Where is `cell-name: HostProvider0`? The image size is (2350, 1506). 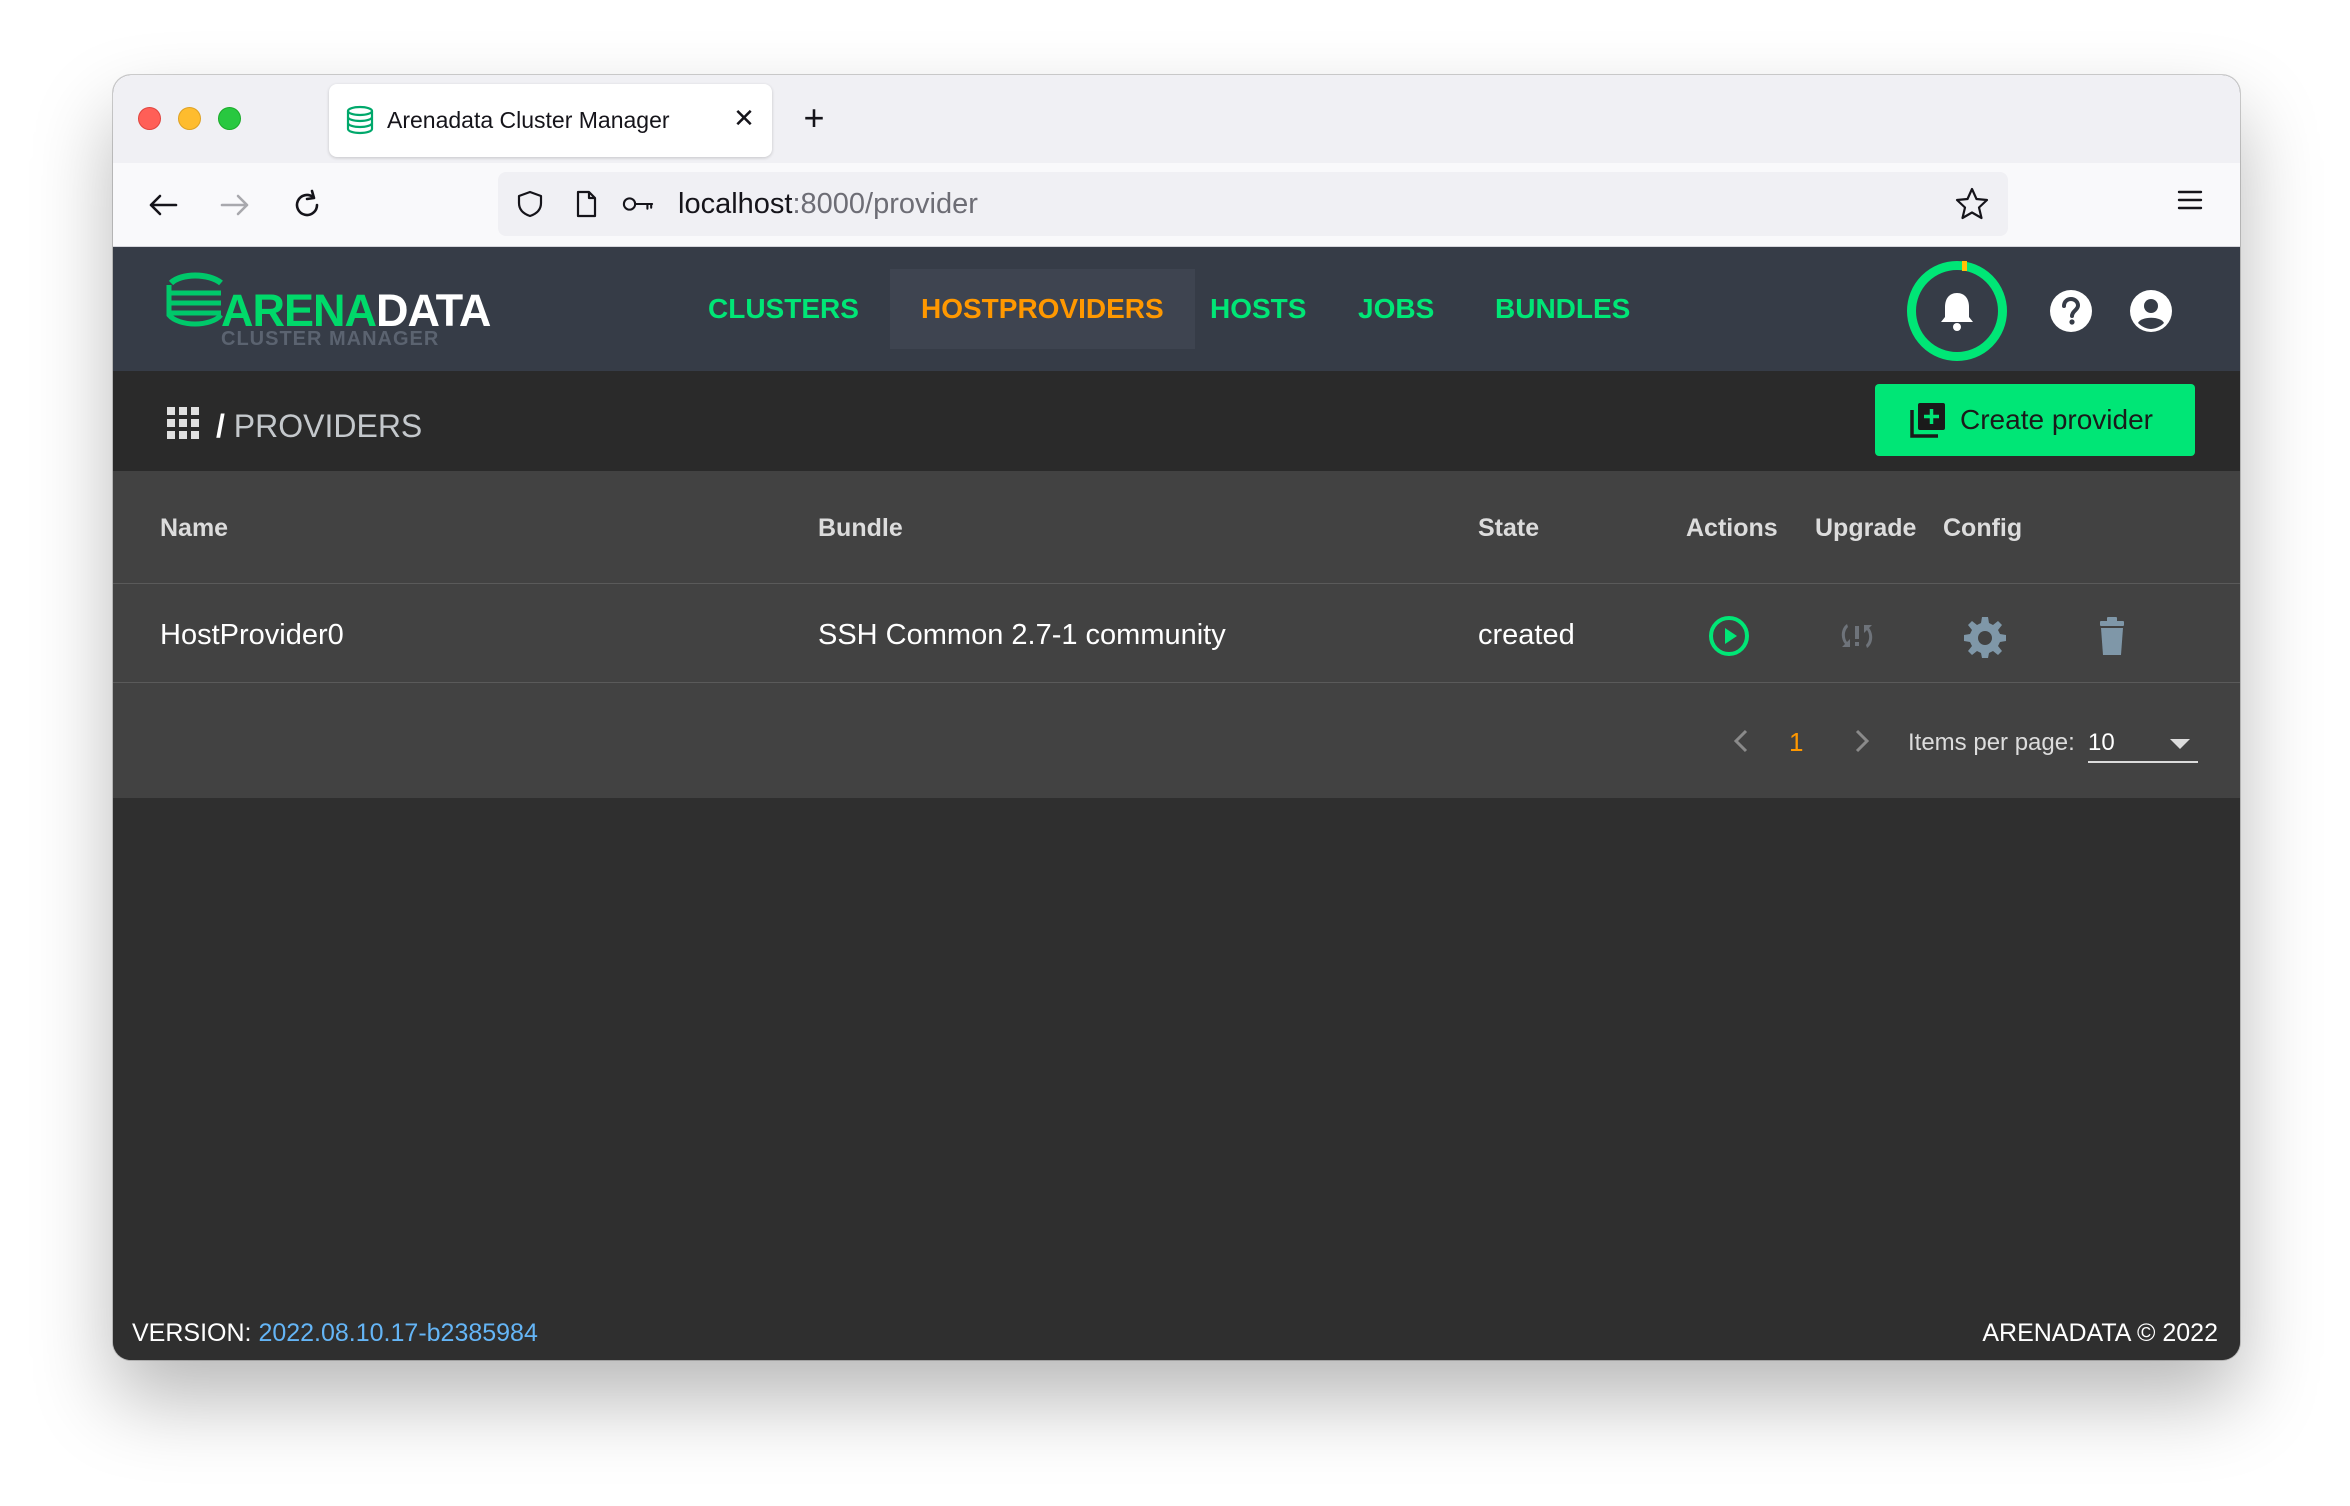
cell-name: HostProvider0 is located at coordinates (252, 635).